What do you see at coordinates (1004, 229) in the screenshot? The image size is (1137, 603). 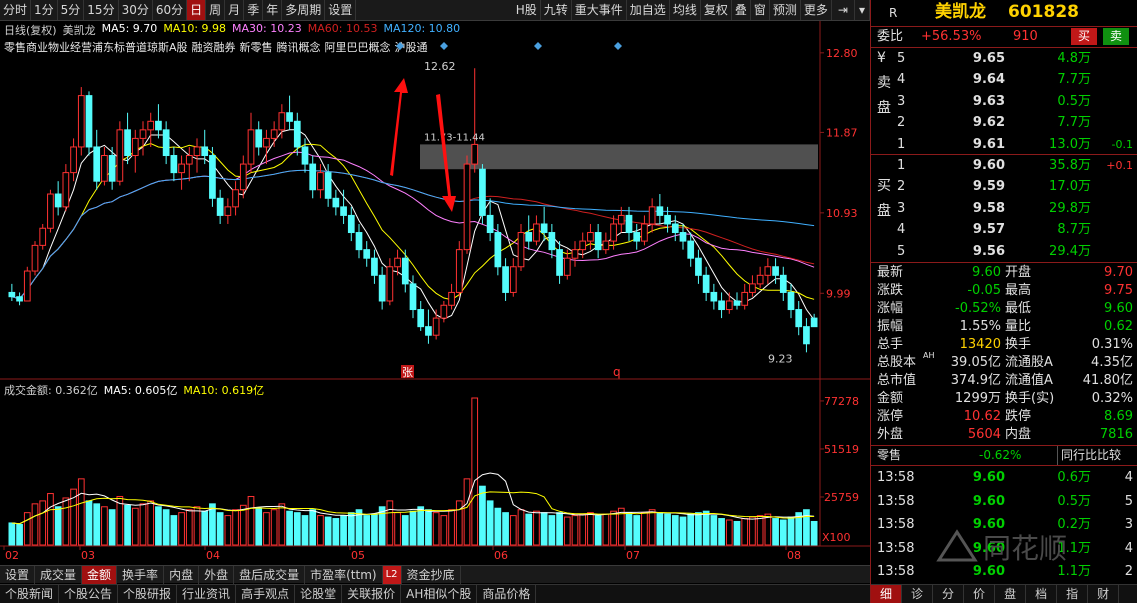 I see `buy-book-row: 4 9.57 8.7万` at bounding box center [1004, 229].